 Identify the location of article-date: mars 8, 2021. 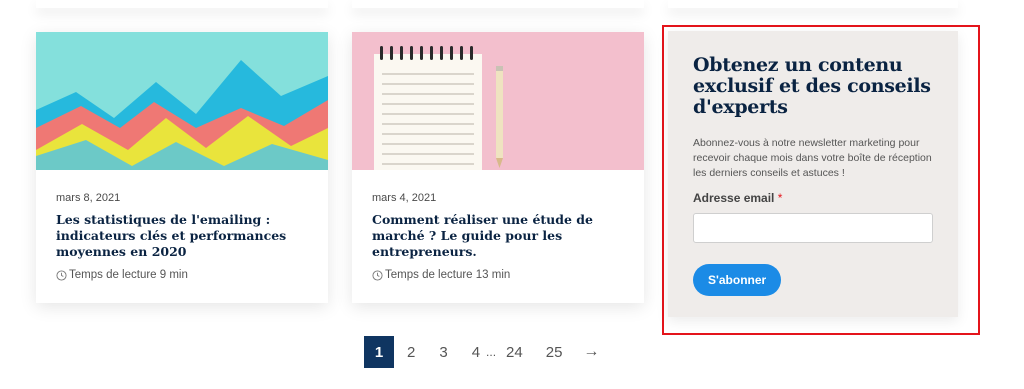
(88, 198).